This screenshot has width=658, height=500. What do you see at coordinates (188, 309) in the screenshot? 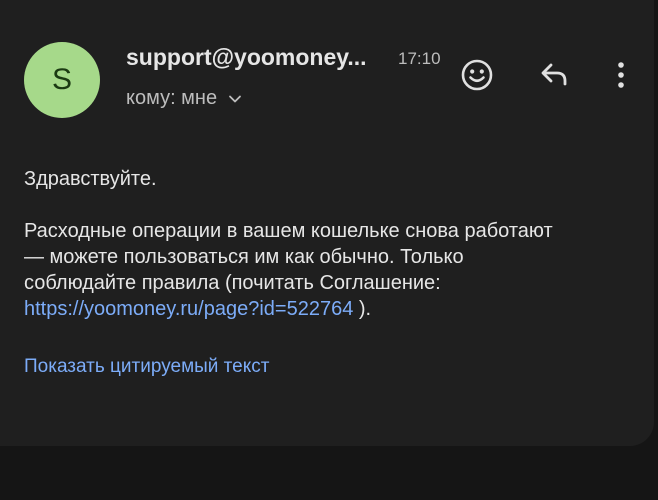
I see `agreement-link: https://yoomoney.ru/page?id=522764` at bounding box center [188, 309].